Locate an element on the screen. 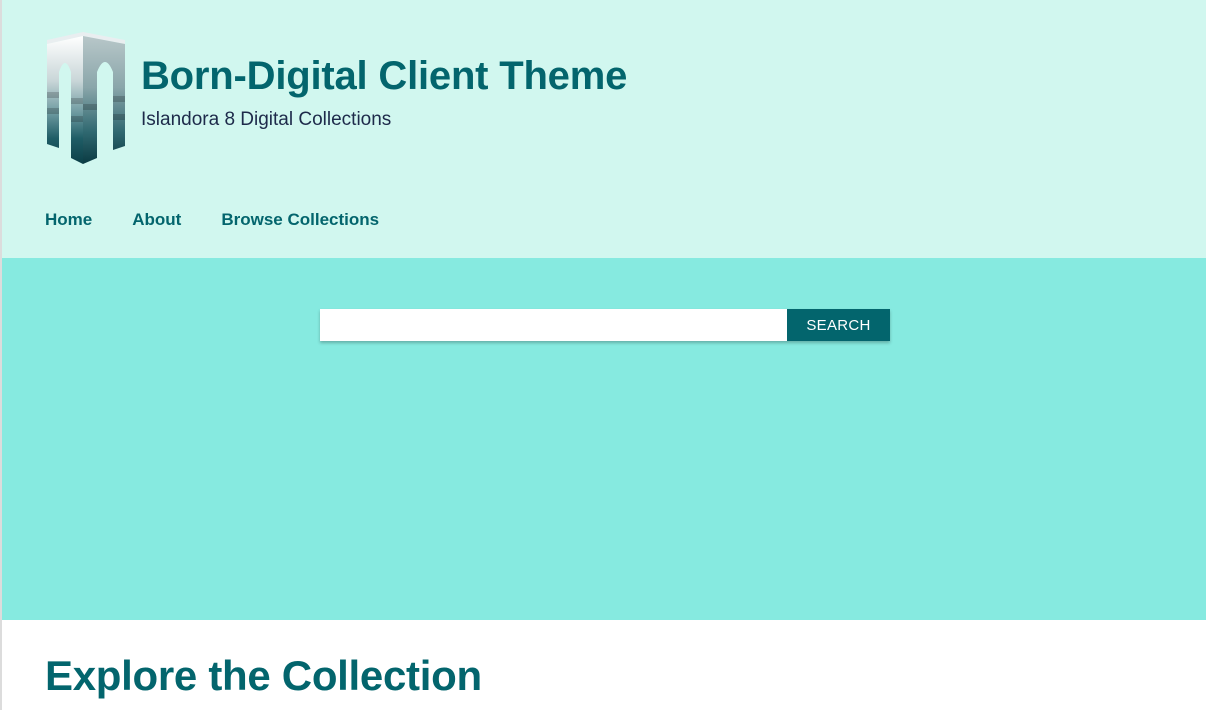  site-slogan: Islandora 8 Digital Collections is located at coordinates (266, 119).